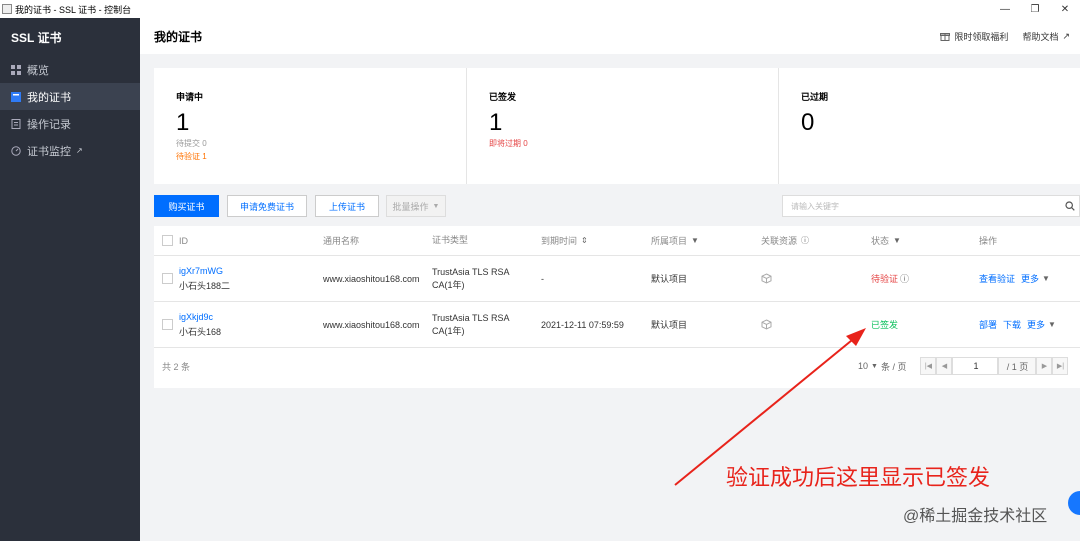 The width and height of the screenshot is (1080, 541). I want to click on cell-expiry: -, so click(542, 278).